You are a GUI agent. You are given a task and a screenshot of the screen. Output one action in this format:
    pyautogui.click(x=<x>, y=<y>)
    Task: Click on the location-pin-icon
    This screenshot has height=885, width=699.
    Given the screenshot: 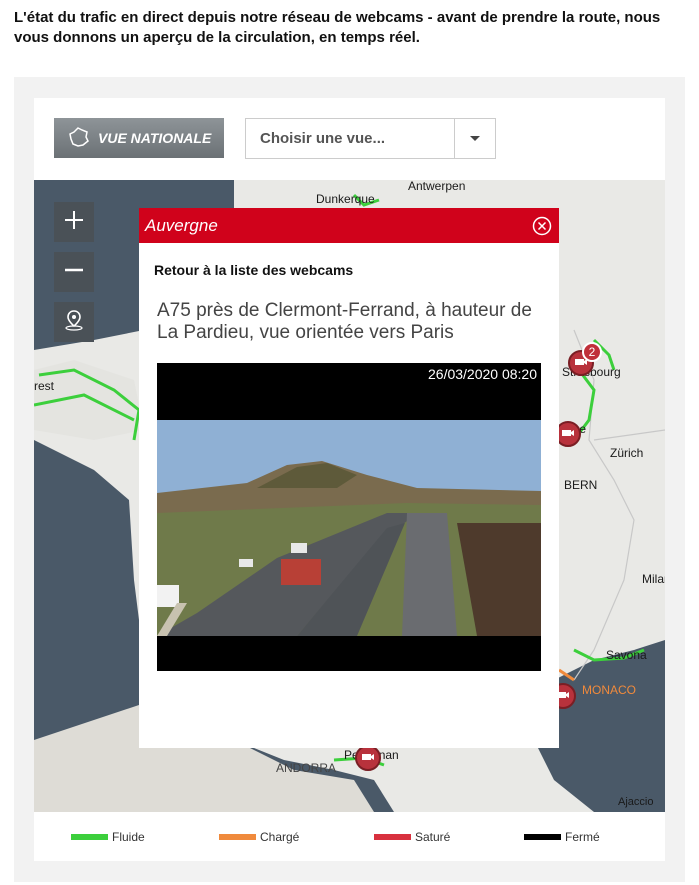 What is the action you would take?
    pyautogui.click(x=74, y=322)
    